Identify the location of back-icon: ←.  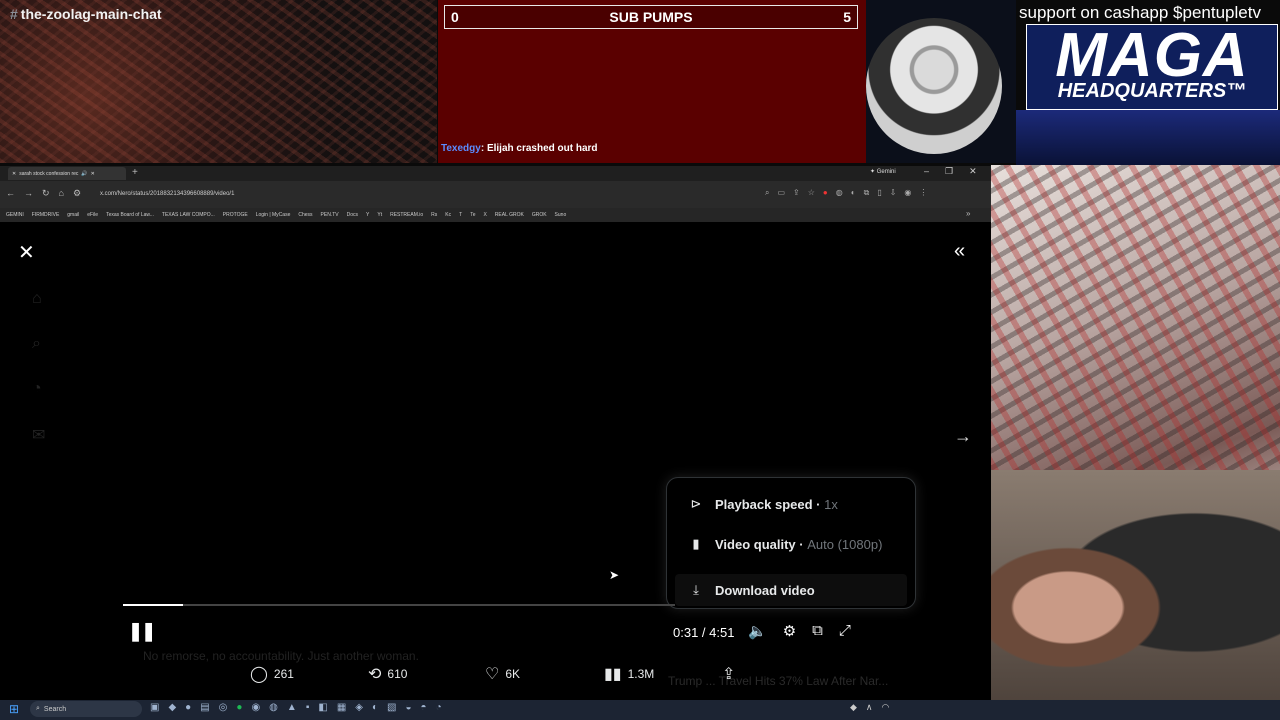
(10, 193).